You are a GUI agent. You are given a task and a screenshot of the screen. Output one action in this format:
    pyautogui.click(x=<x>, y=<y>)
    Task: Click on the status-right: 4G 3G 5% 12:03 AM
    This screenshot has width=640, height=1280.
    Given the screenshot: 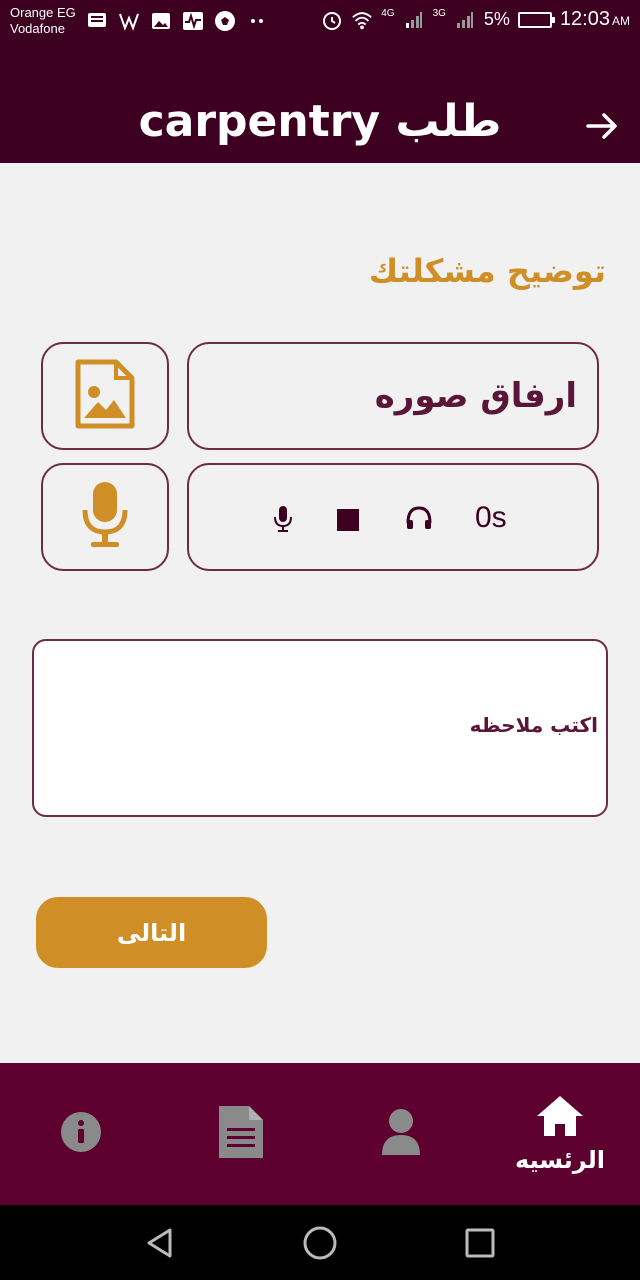 What is the action you would take?
    pyautogui.click(x=475, y=19)
    